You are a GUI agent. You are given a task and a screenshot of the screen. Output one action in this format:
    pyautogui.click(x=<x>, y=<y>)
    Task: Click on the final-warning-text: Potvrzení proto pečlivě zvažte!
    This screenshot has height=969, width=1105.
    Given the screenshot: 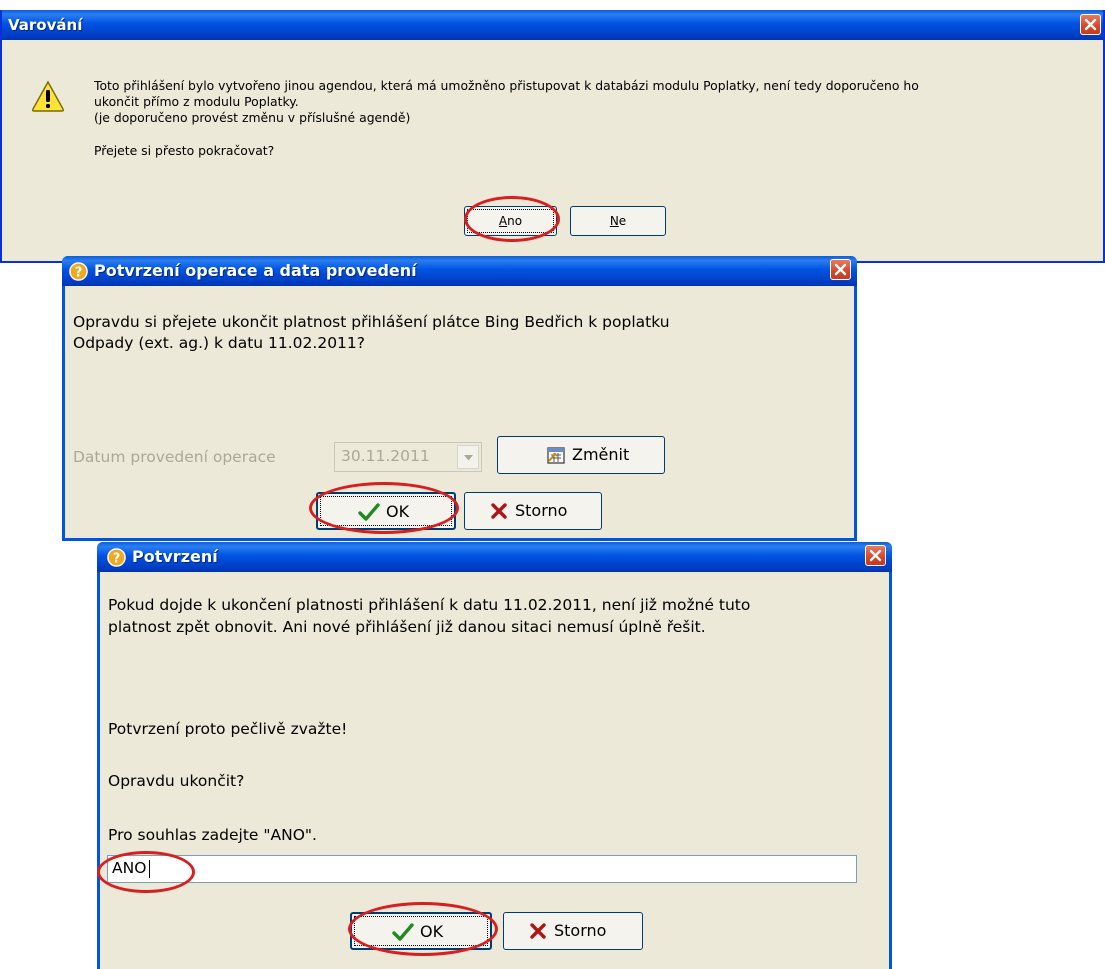 What is the action you would take?
    pyautogui.click(x=228, y=729)
    